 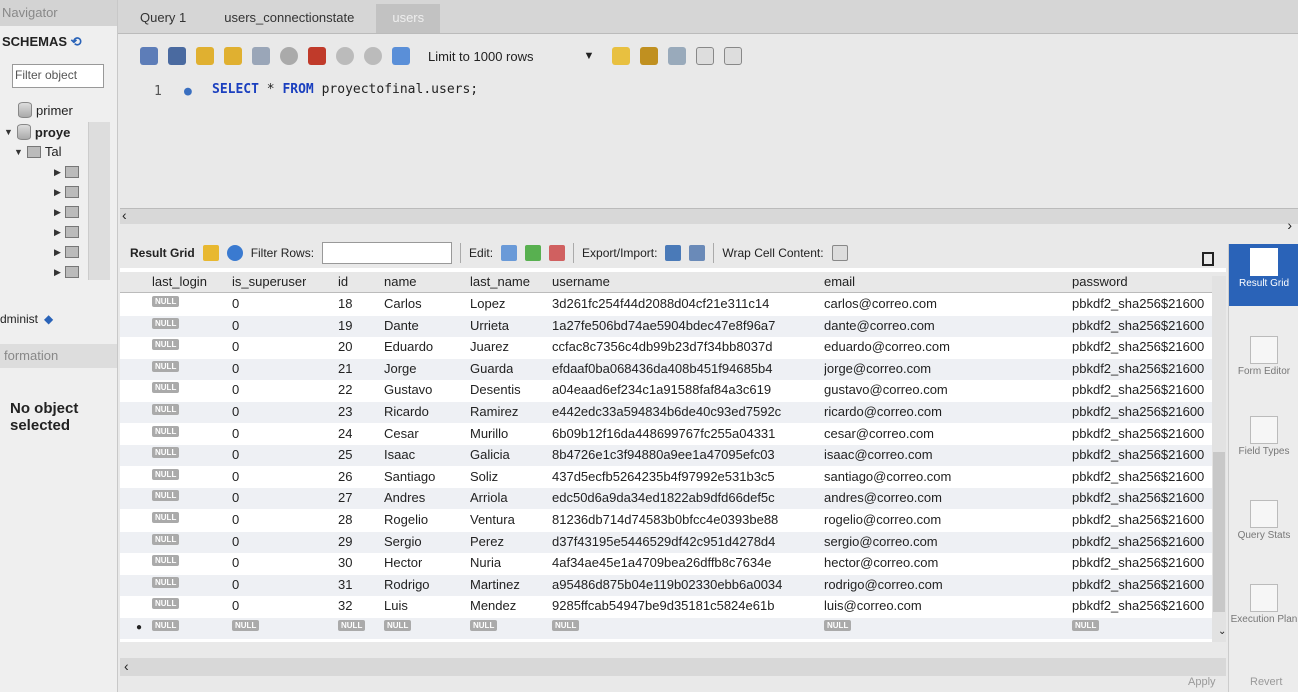 I want to click on column-header-last_name: last_name, so click(x=500, y=281).